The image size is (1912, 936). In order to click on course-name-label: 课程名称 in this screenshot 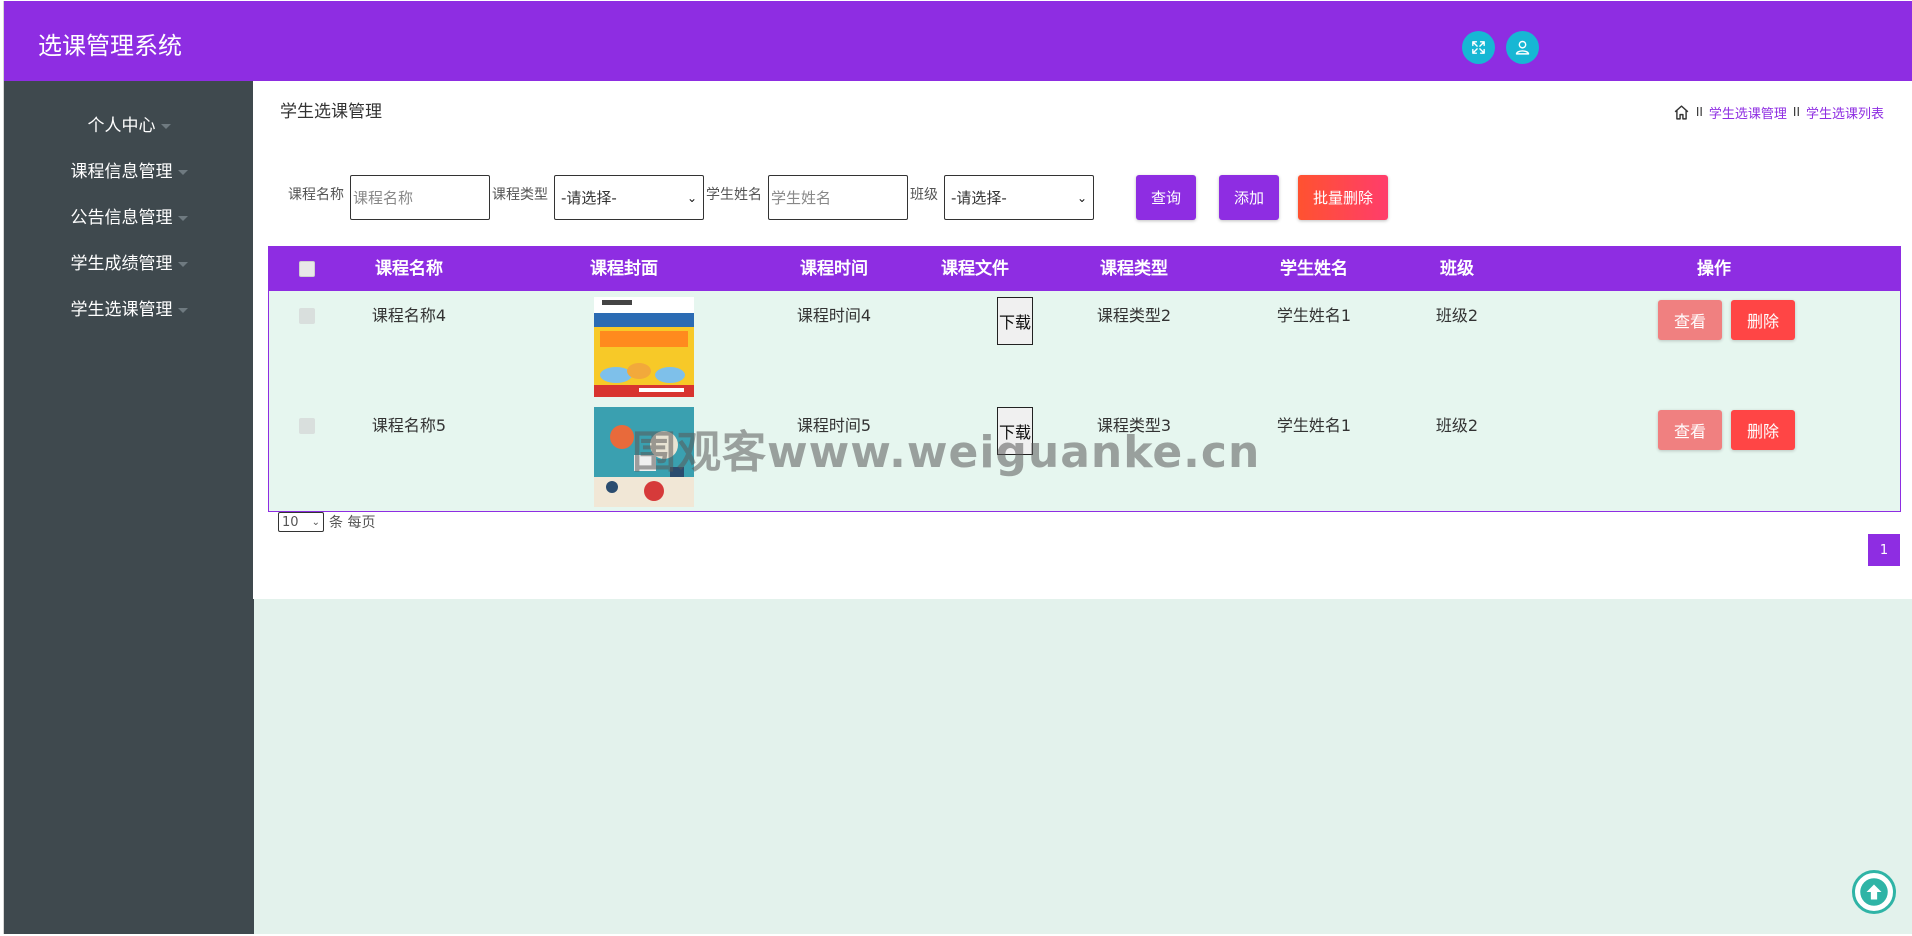, I will do `click(316, 195)`.